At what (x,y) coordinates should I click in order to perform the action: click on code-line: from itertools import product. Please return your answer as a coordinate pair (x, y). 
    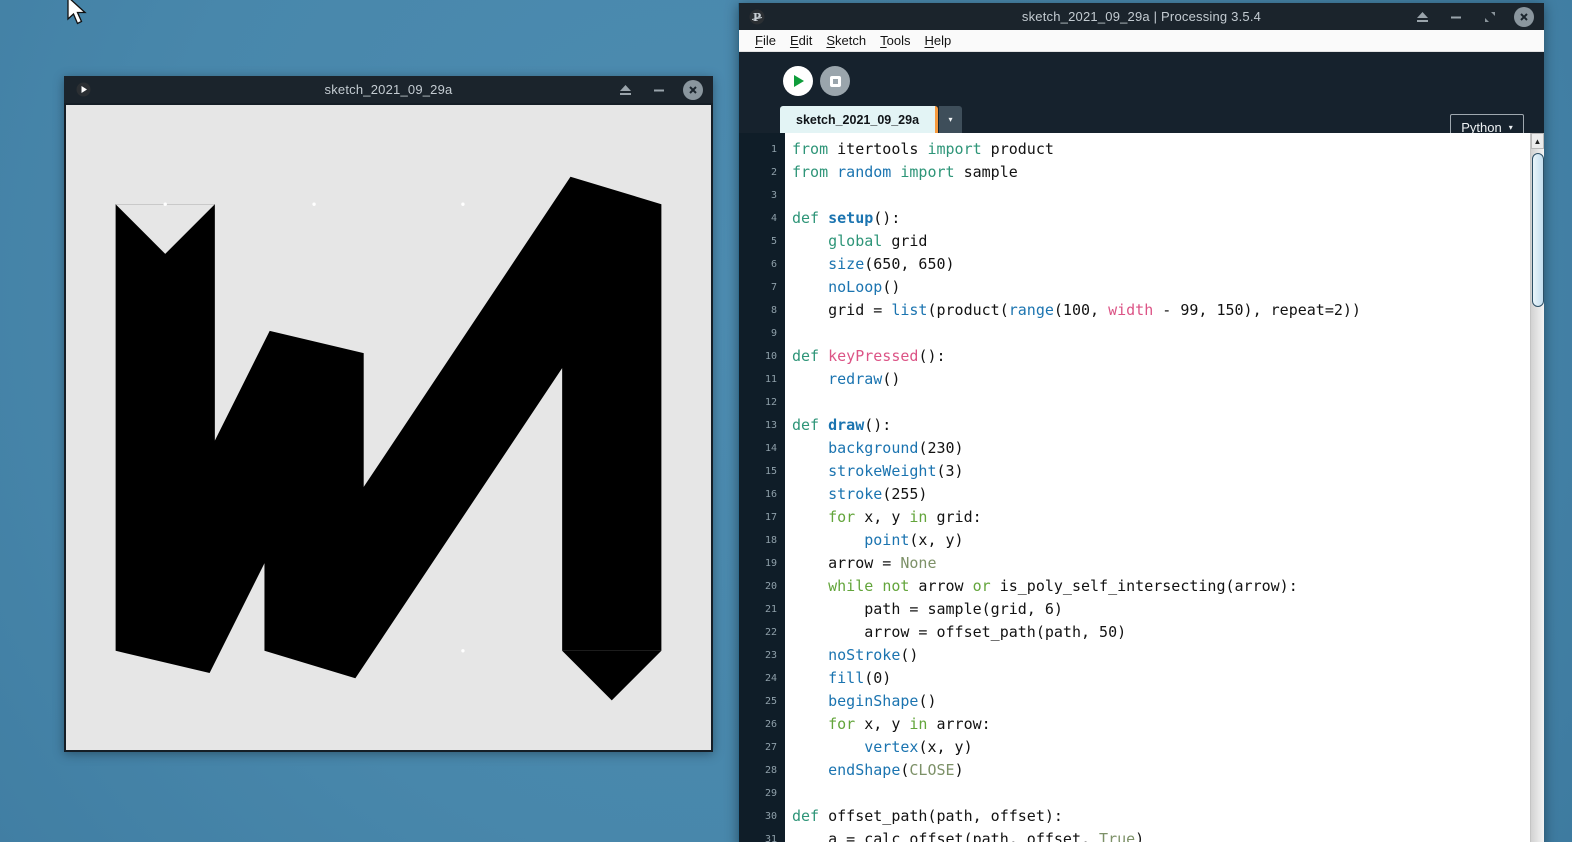
    Looking at the image, I should click on (1161, 149).